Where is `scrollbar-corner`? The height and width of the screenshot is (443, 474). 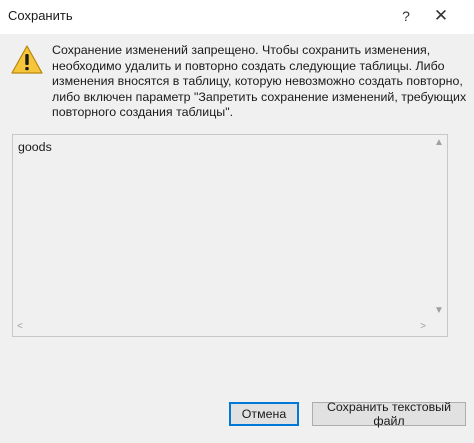 scrollbar-corner is located at coordinates (438, 327).